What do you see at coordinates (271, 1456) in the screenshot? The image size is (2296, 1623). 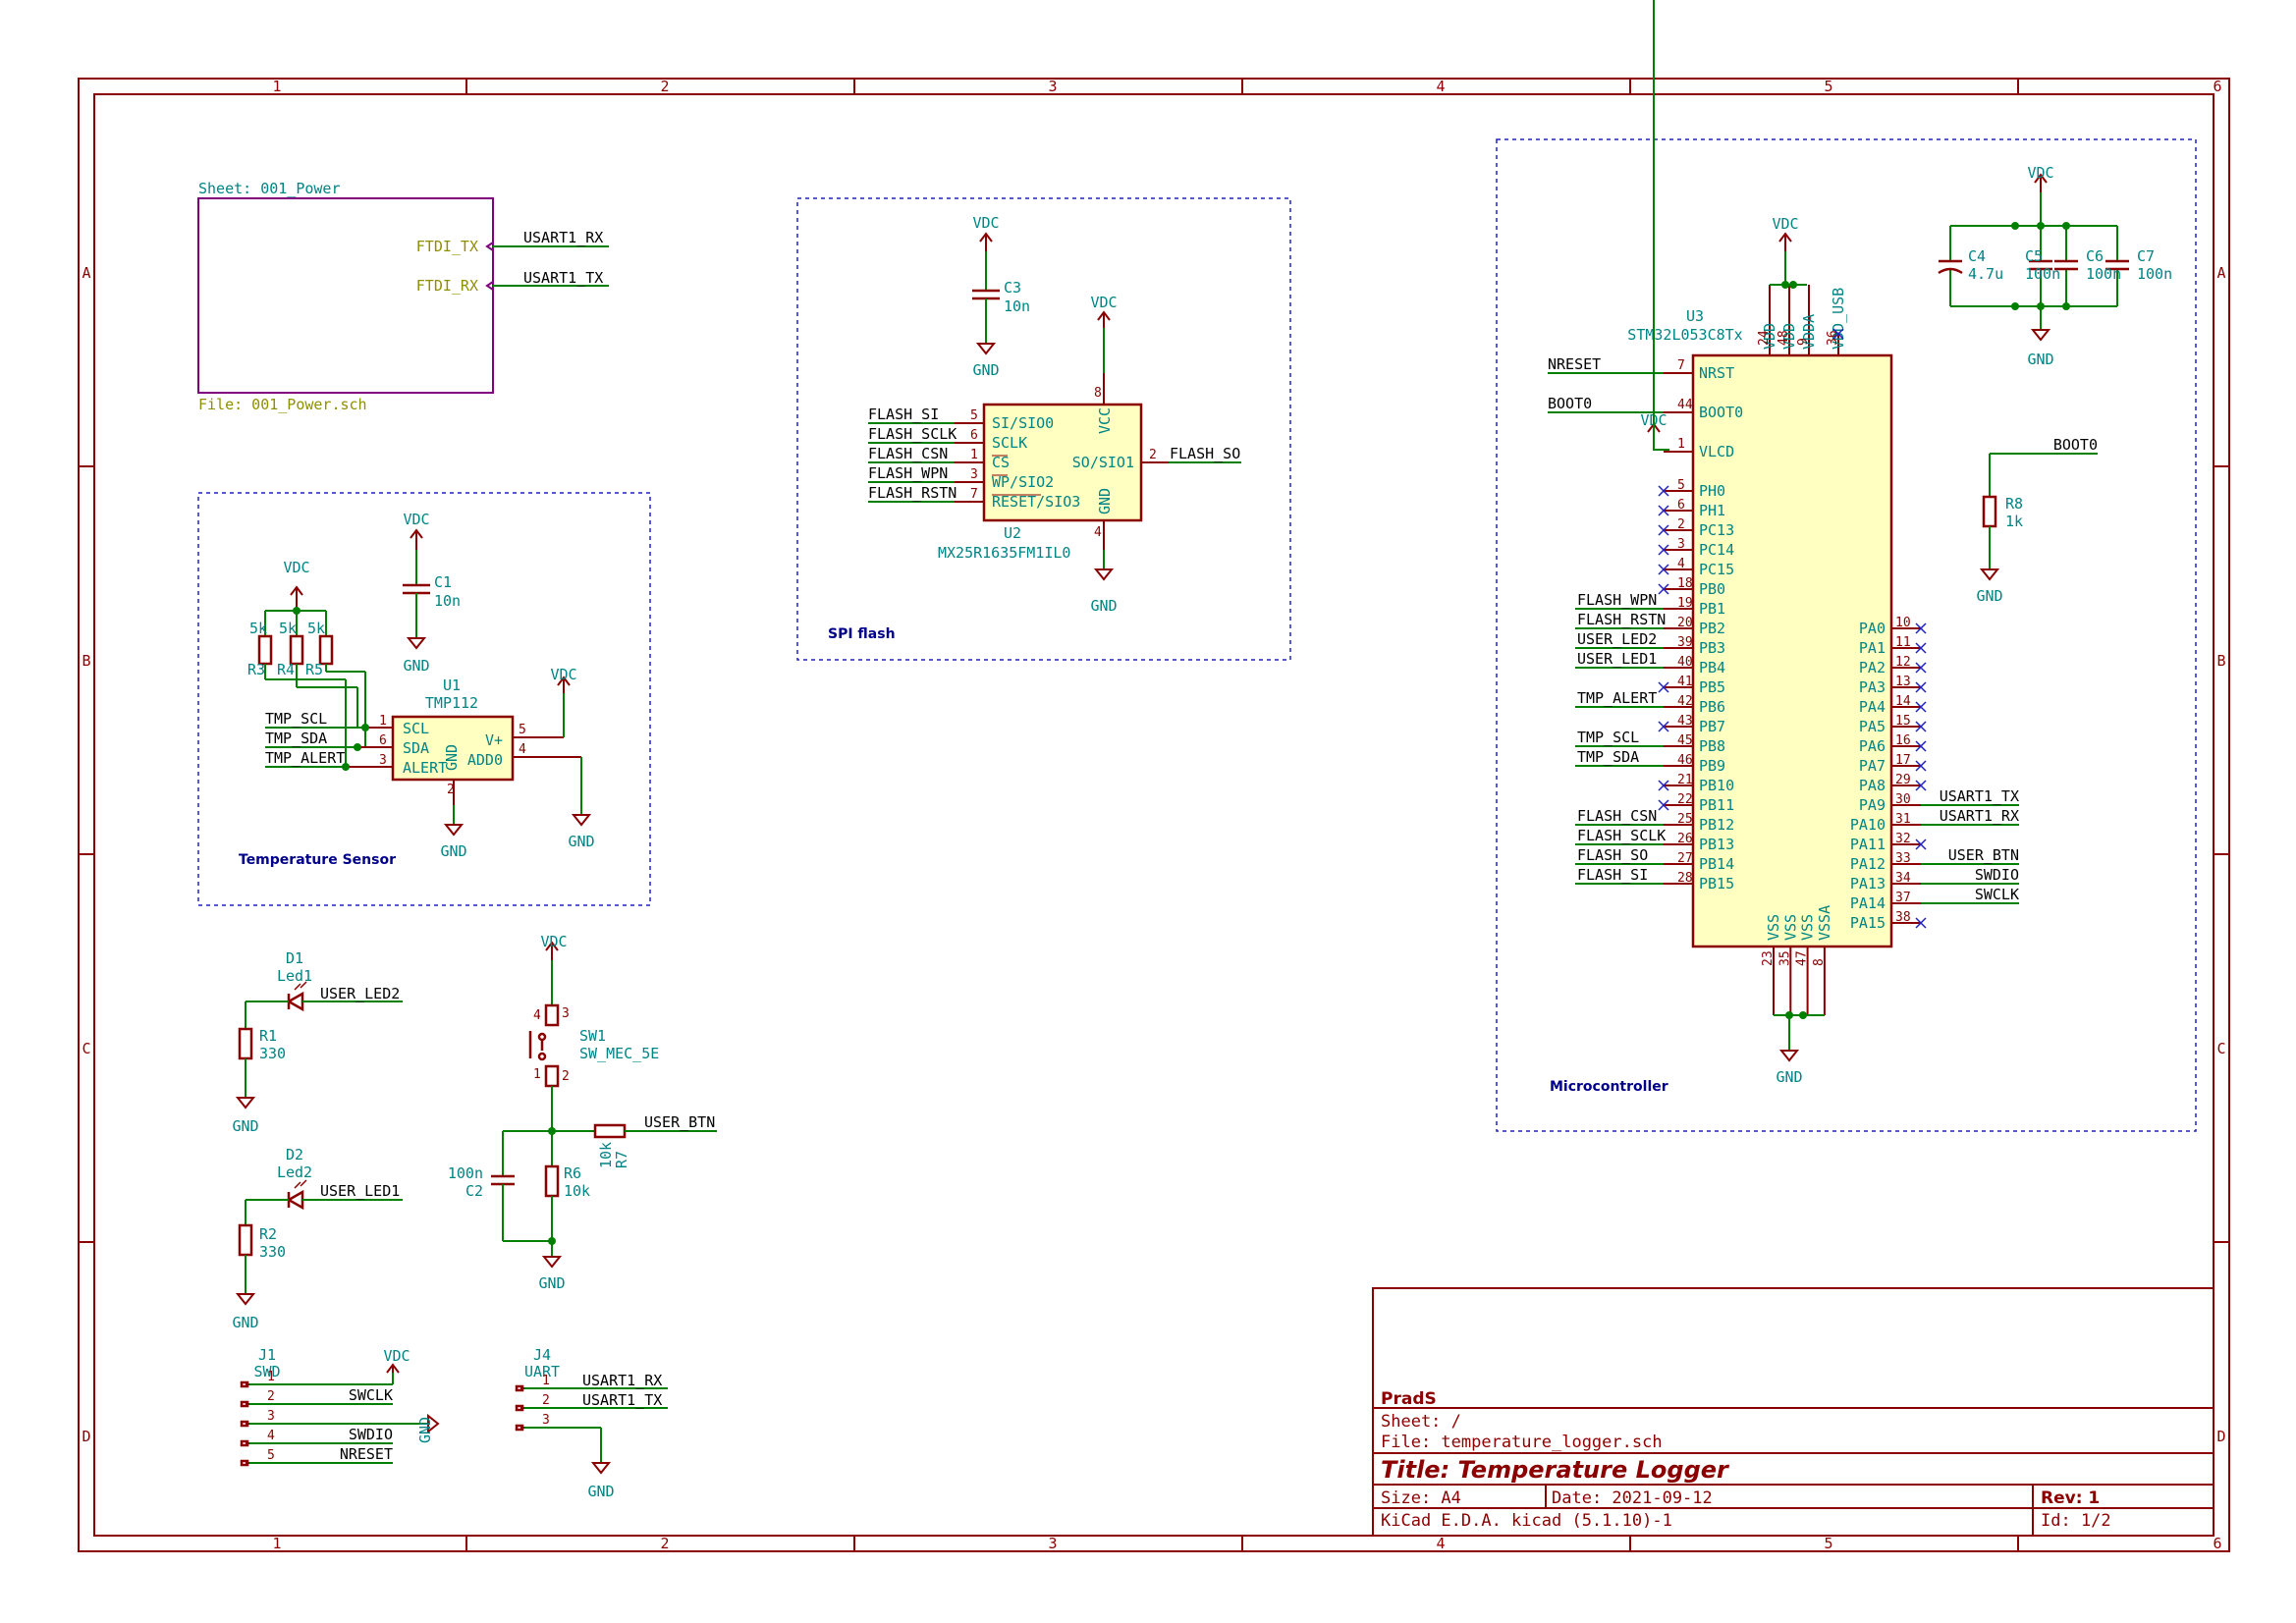 I see `connector-pin-num: 5` at bounding box center [271, 1456].